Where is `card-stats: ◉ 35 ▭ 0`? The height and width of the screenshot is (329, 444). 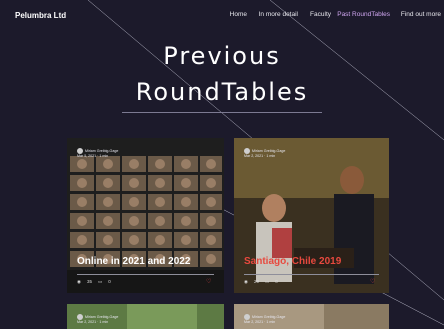 card-stats: ◉ 35 ▭ 0 is located at coordinates (94, 282).